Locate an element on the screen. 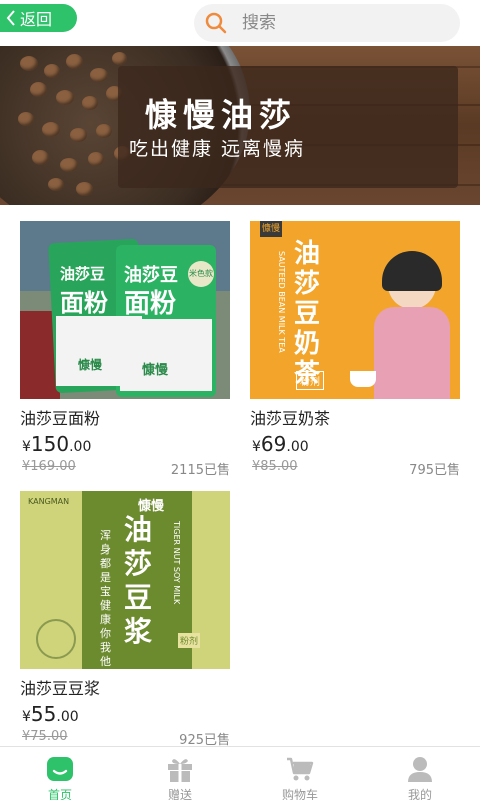  banner-subtitle: 吃出健康 远离慢病 is located at coordinates (217, 149).